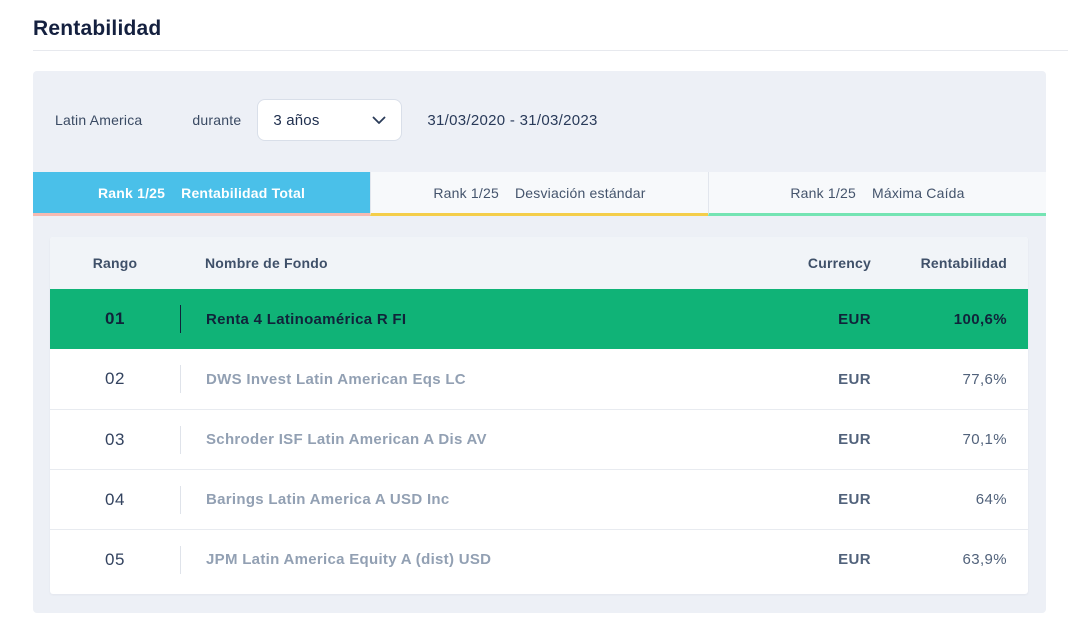 The height and width of the screenshot is (625, 1068). Describe the element at coordinates (99, 120) in the screenshot. I see `region-label: Latin America` at that location.